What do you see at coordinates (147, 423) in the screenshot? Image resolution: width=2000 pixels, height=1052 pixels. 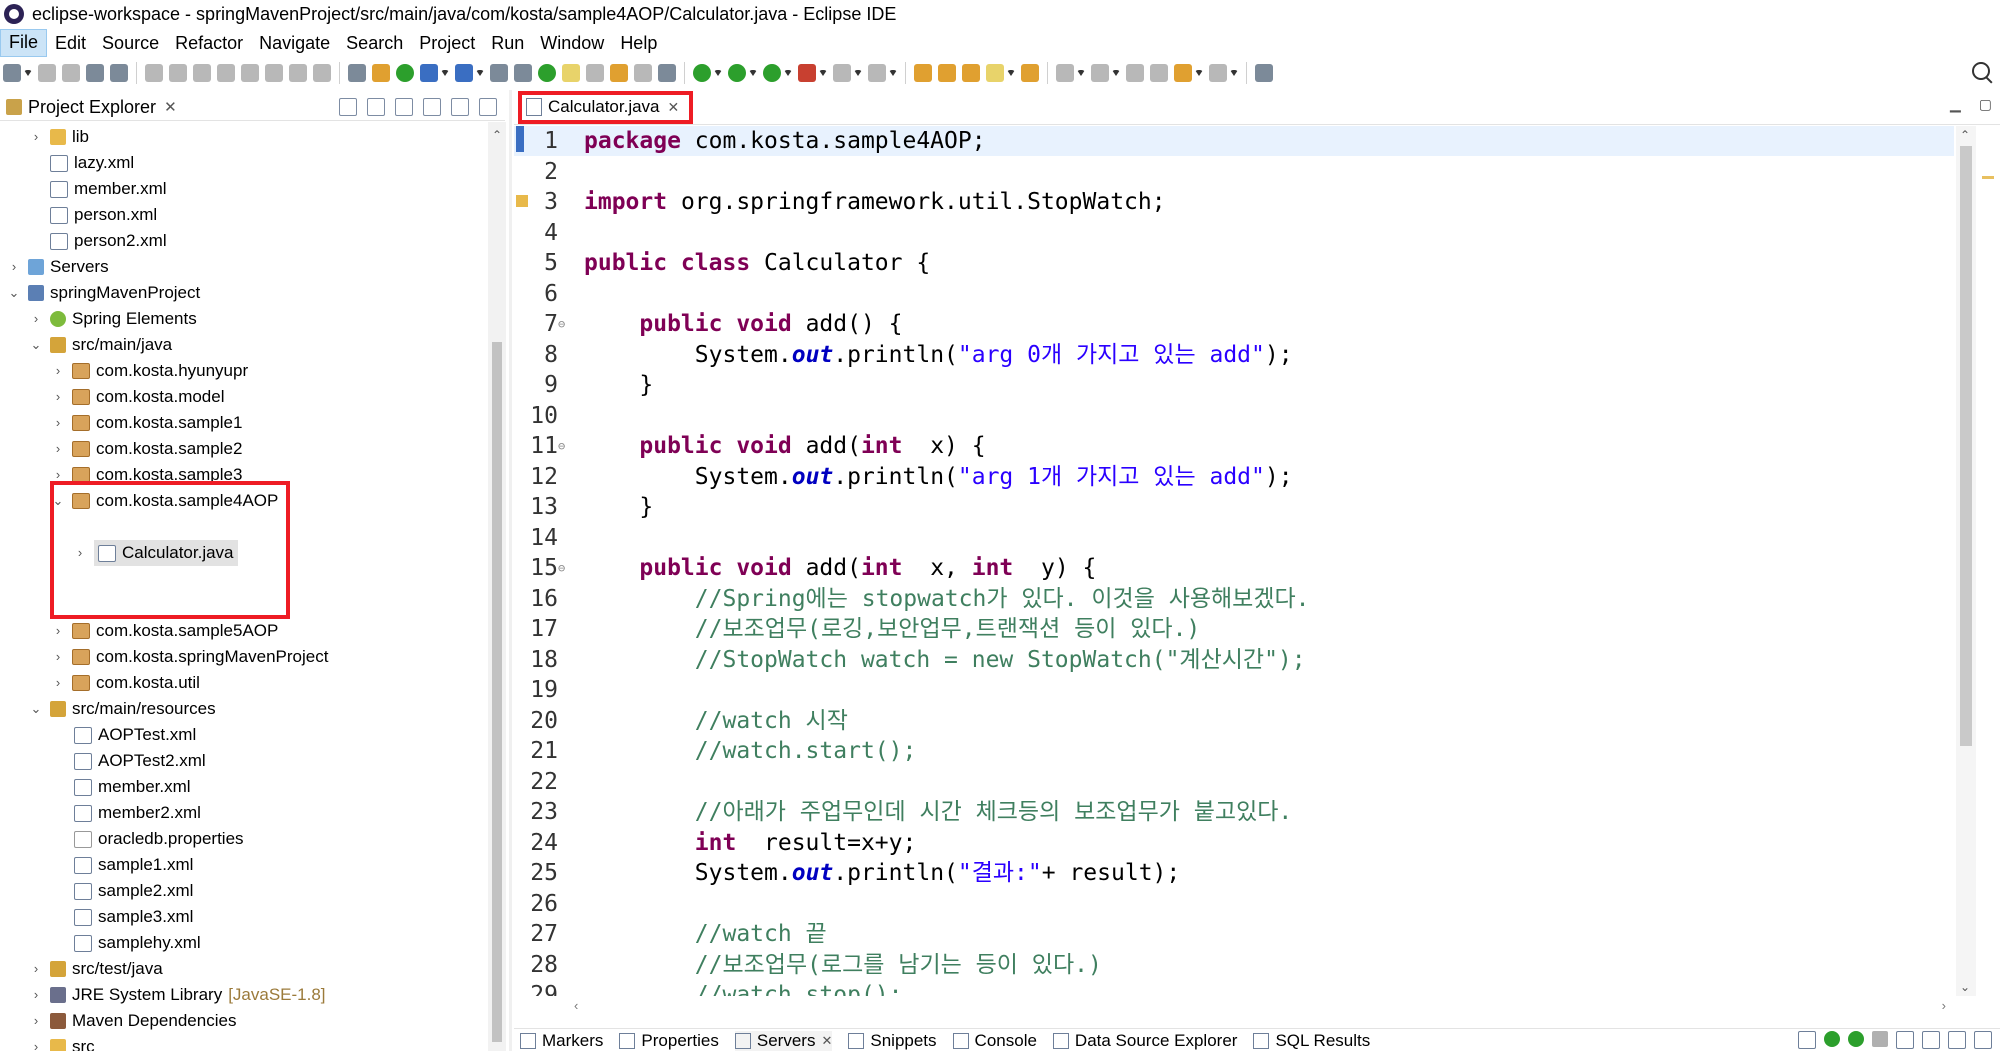 I see `tree-item: › com.kosta.sample1` at bounding box center [147, 423].